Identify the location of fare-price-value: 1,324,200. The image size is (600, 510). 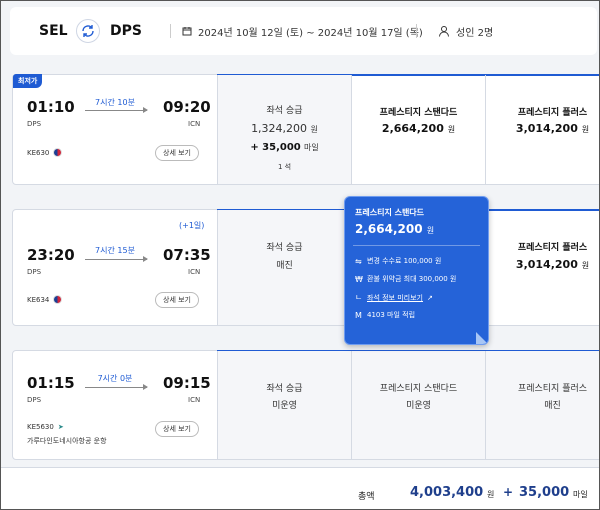
(279, 128).